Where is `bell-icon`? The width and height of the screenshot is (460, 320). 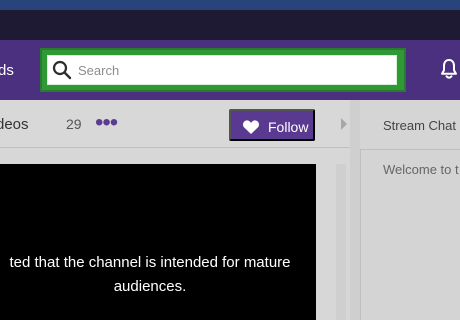 bell-icon is located at coordinates (449, 69).